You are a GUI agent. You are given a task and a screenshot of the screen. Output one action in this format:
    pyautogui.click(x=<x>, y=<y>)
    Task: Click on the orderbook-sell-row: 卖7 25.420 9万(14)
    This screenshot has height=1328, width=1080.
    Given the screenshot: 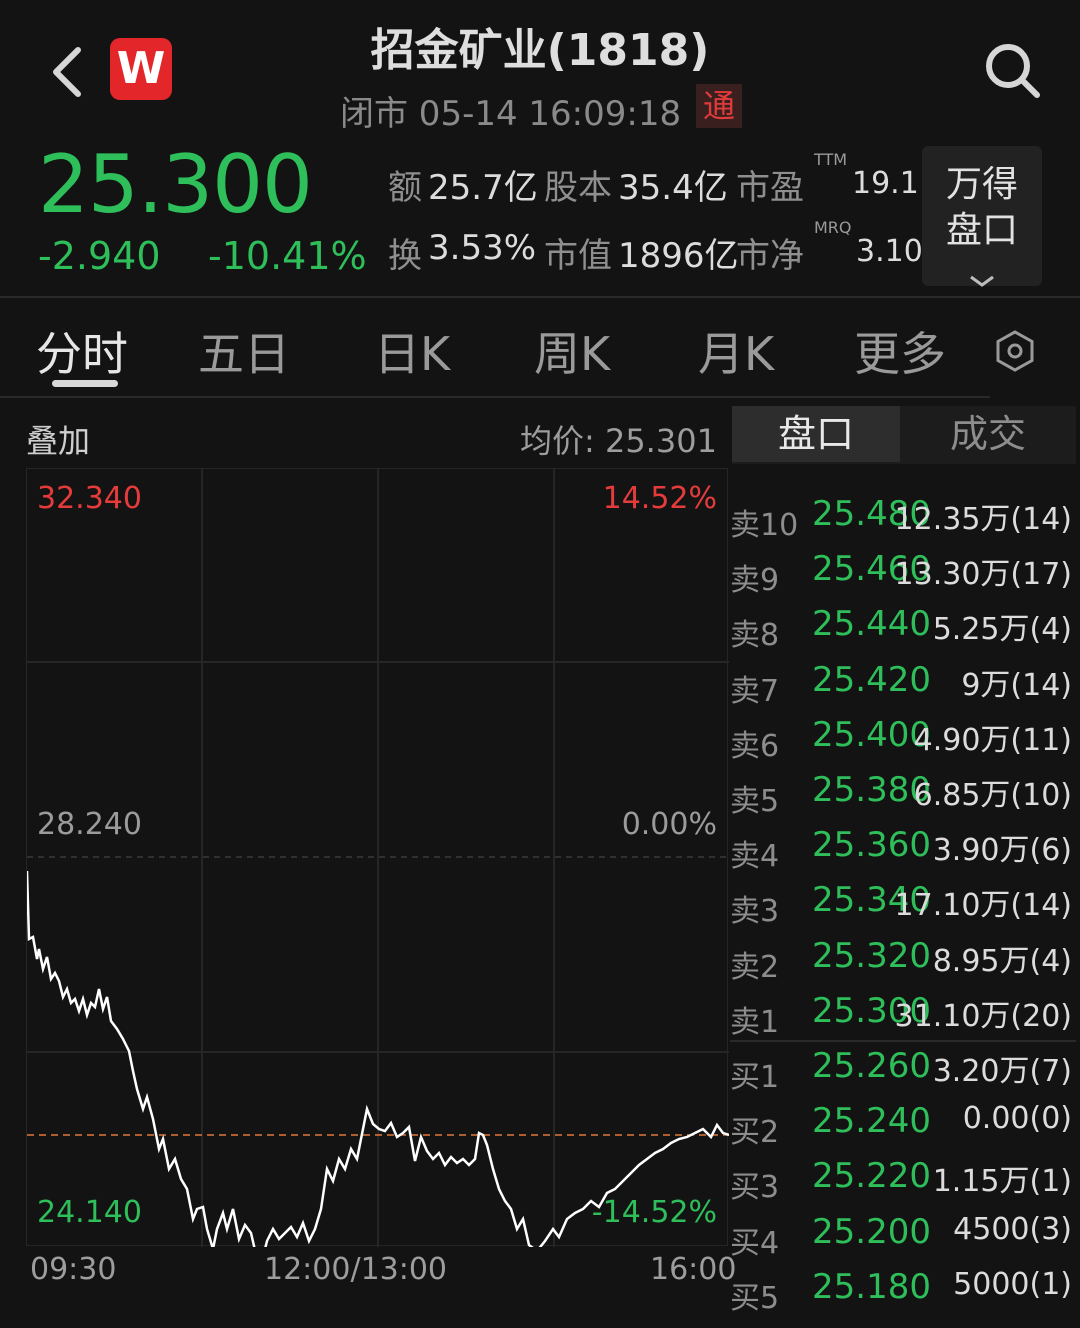 What is the action you would take?
    pyautogui.click(x=904, y=690)
    